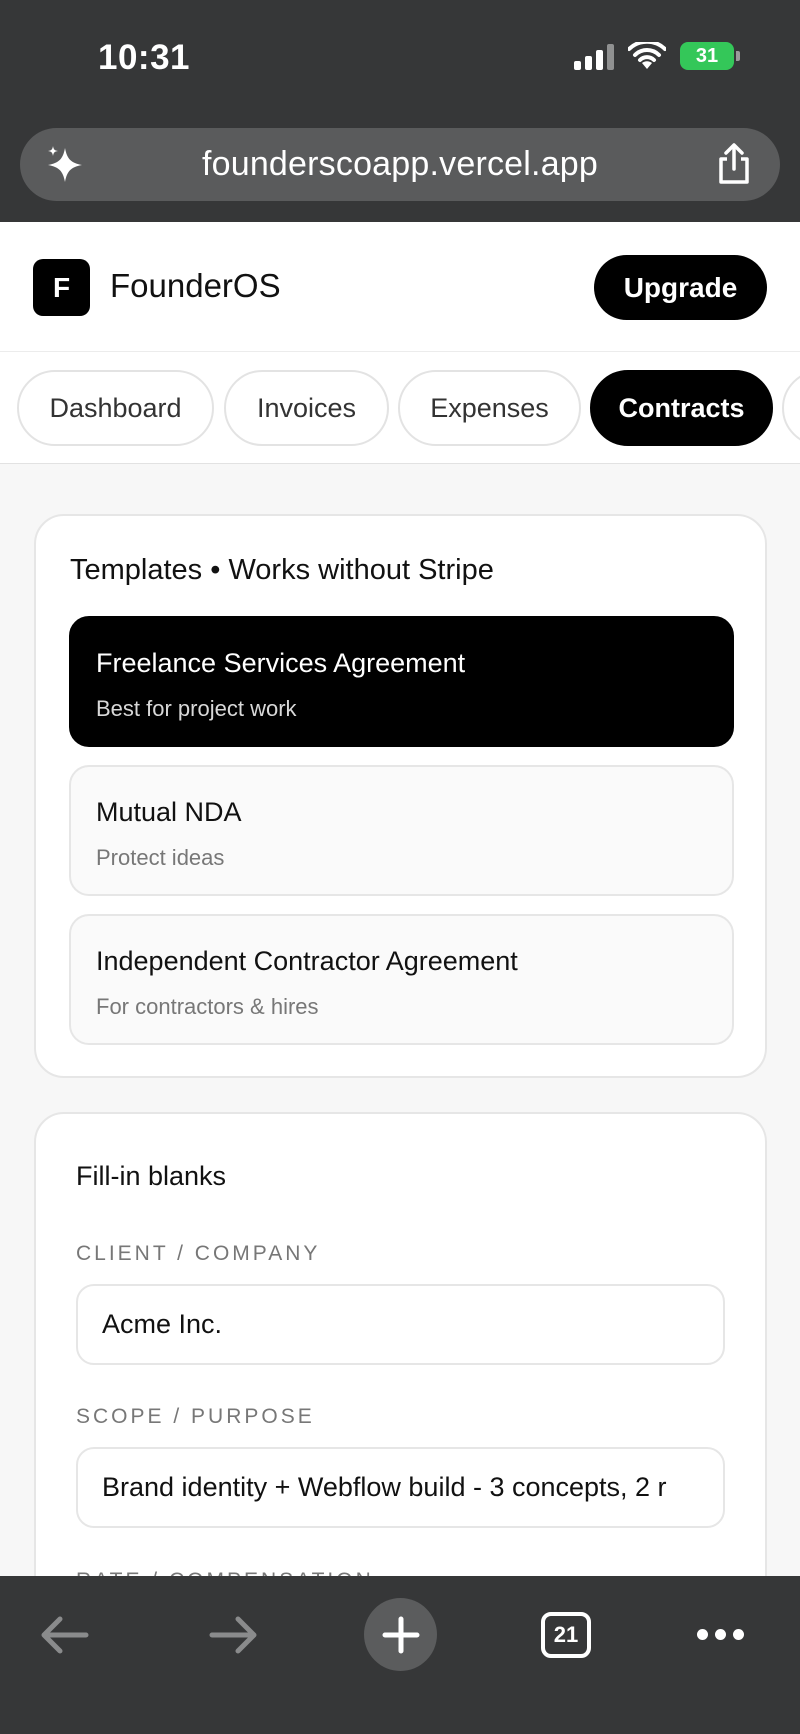 The image size is (800, 1734). What do you see at coordinates (489, 408) in the screenshot?
I see `tab-expenses: Expenses` at bounding box center [489, 408].